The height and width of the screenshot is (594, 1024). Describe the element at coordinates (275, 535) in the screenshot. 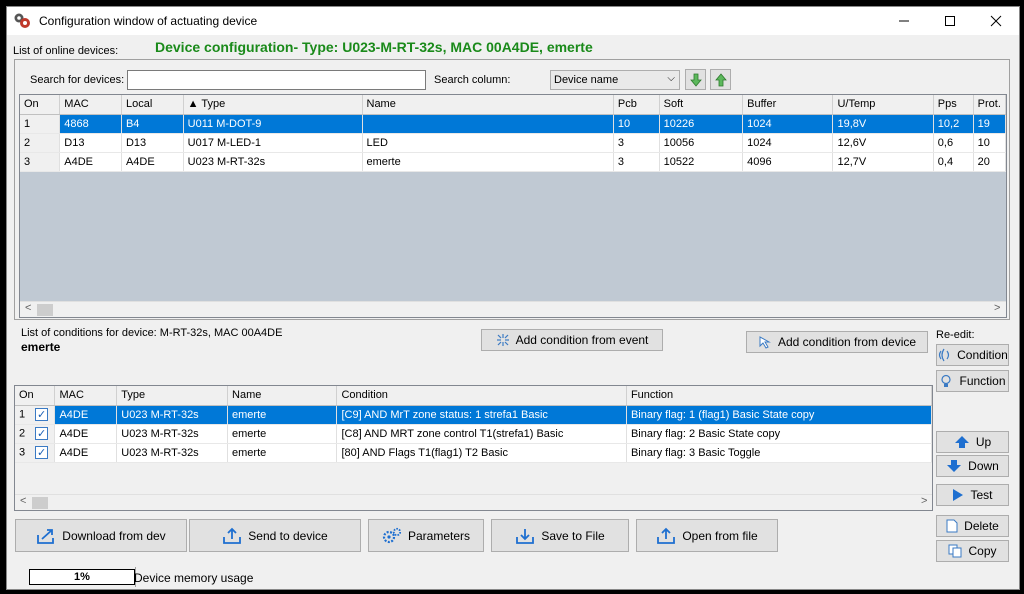

I see `send-button: Send to device` at that location.